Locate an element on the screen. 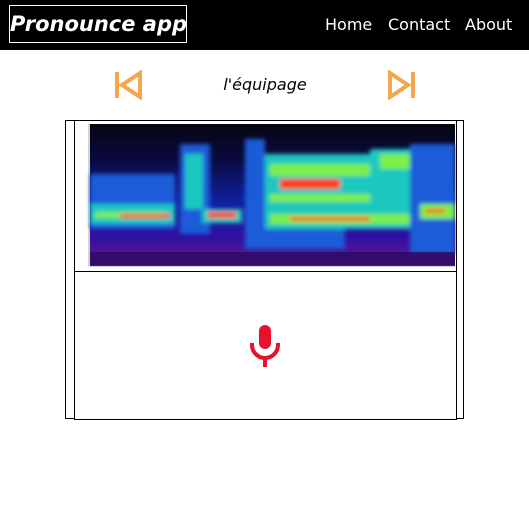  navbar: Pronounce app Home Contact About is located at coordinates (264, 25).